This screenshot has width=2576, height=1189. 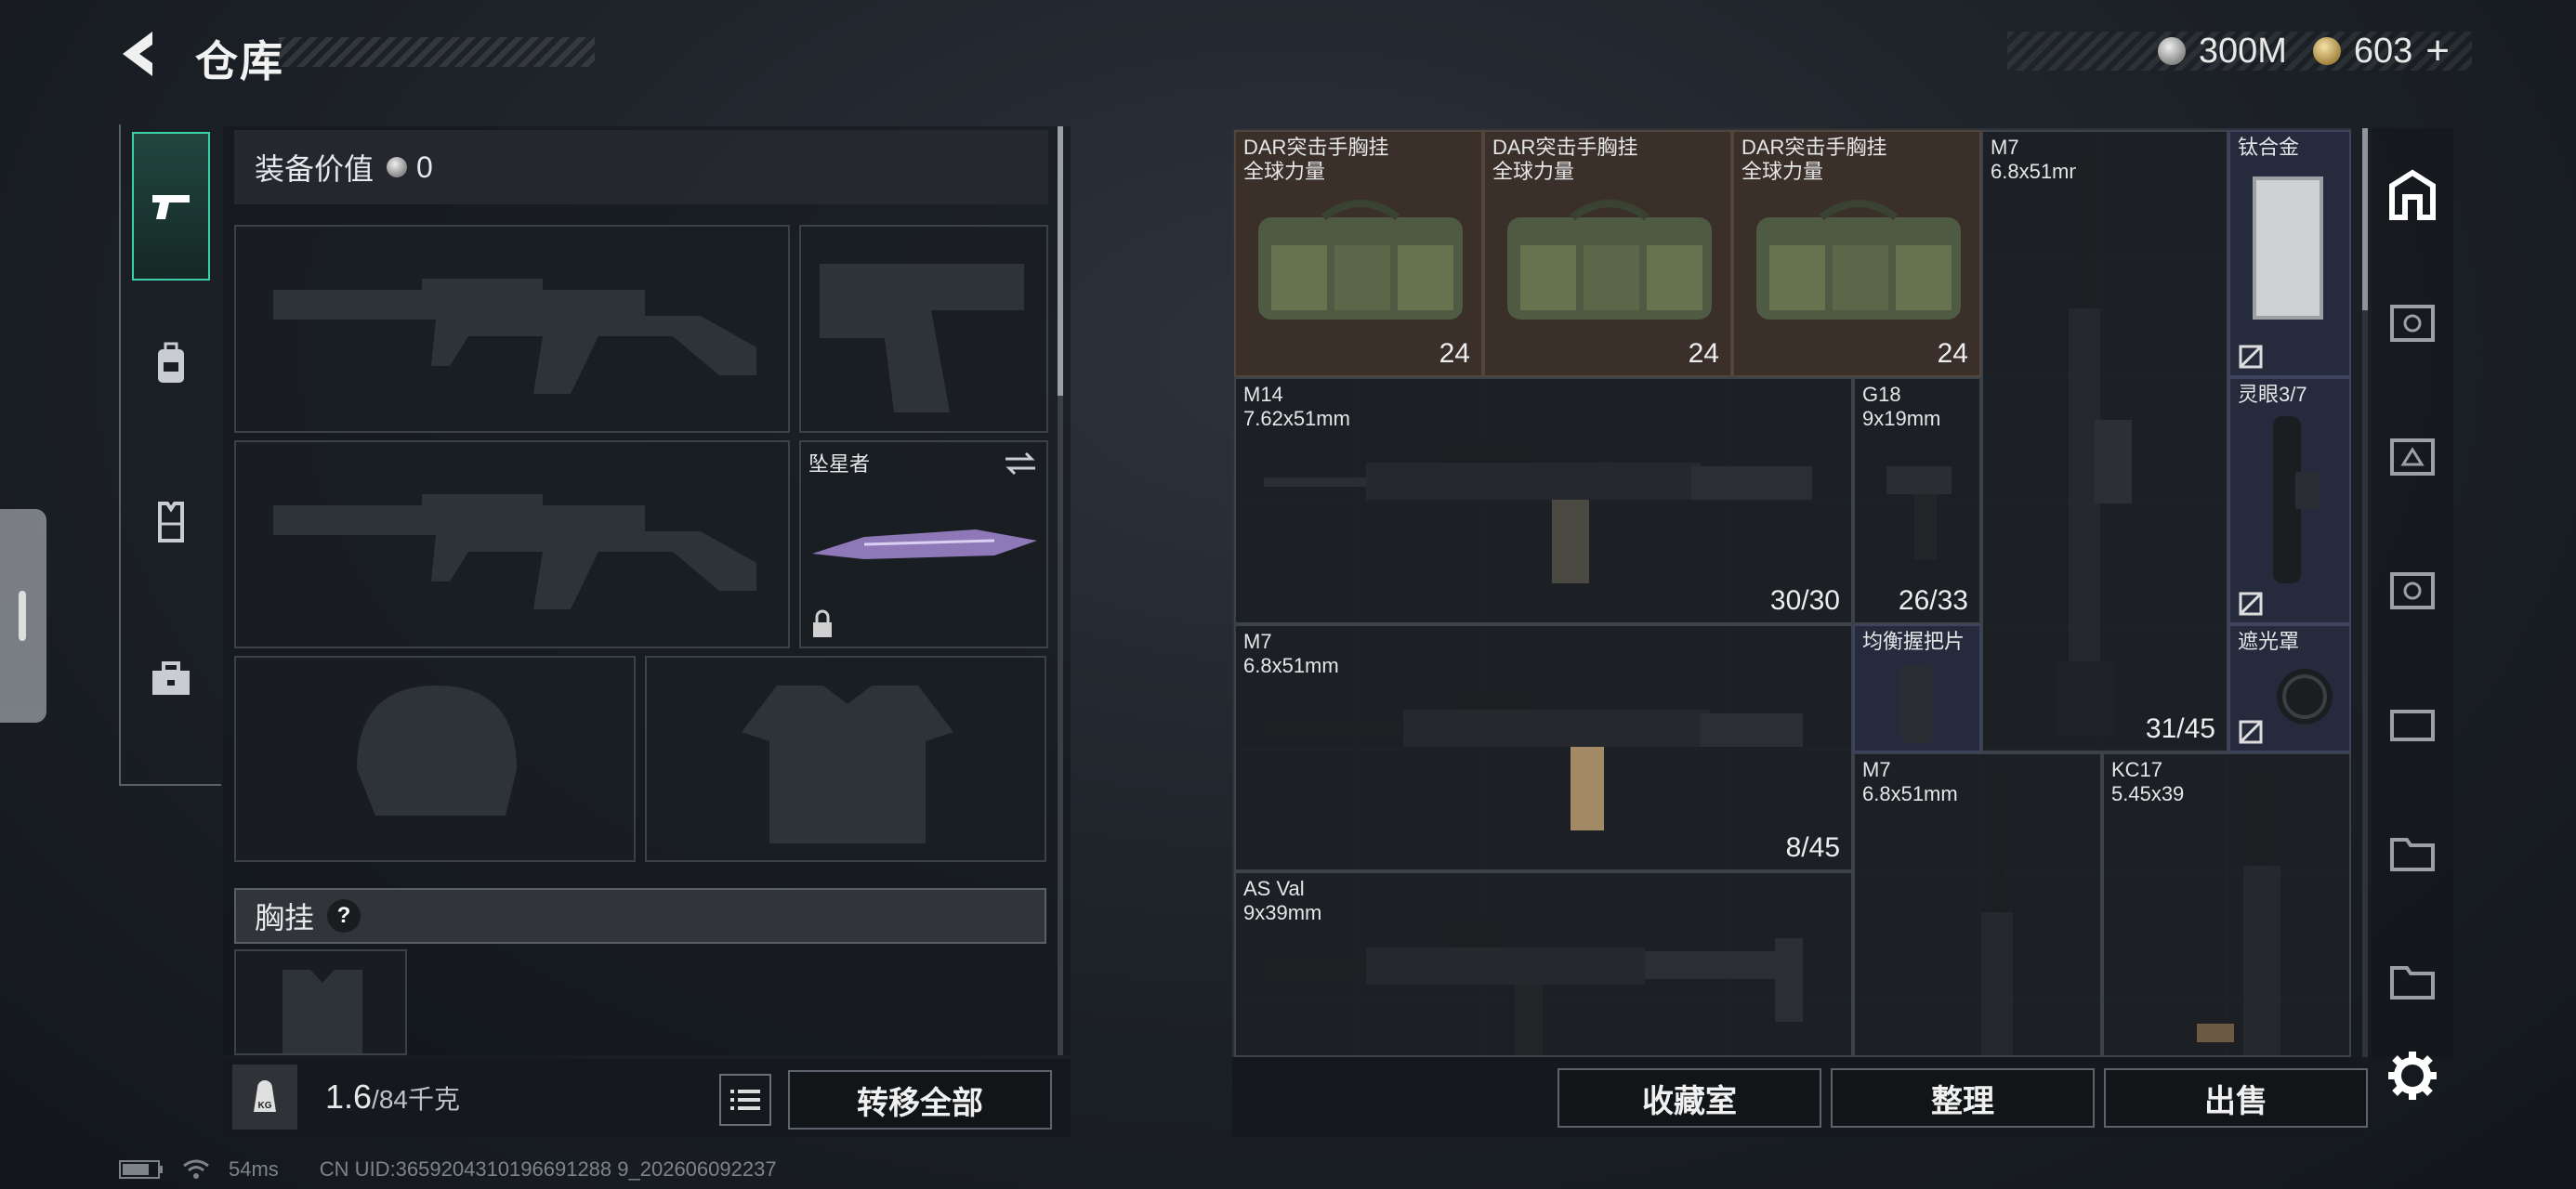 I want to click on kg-label: KG, so click(x=265, y=1106).